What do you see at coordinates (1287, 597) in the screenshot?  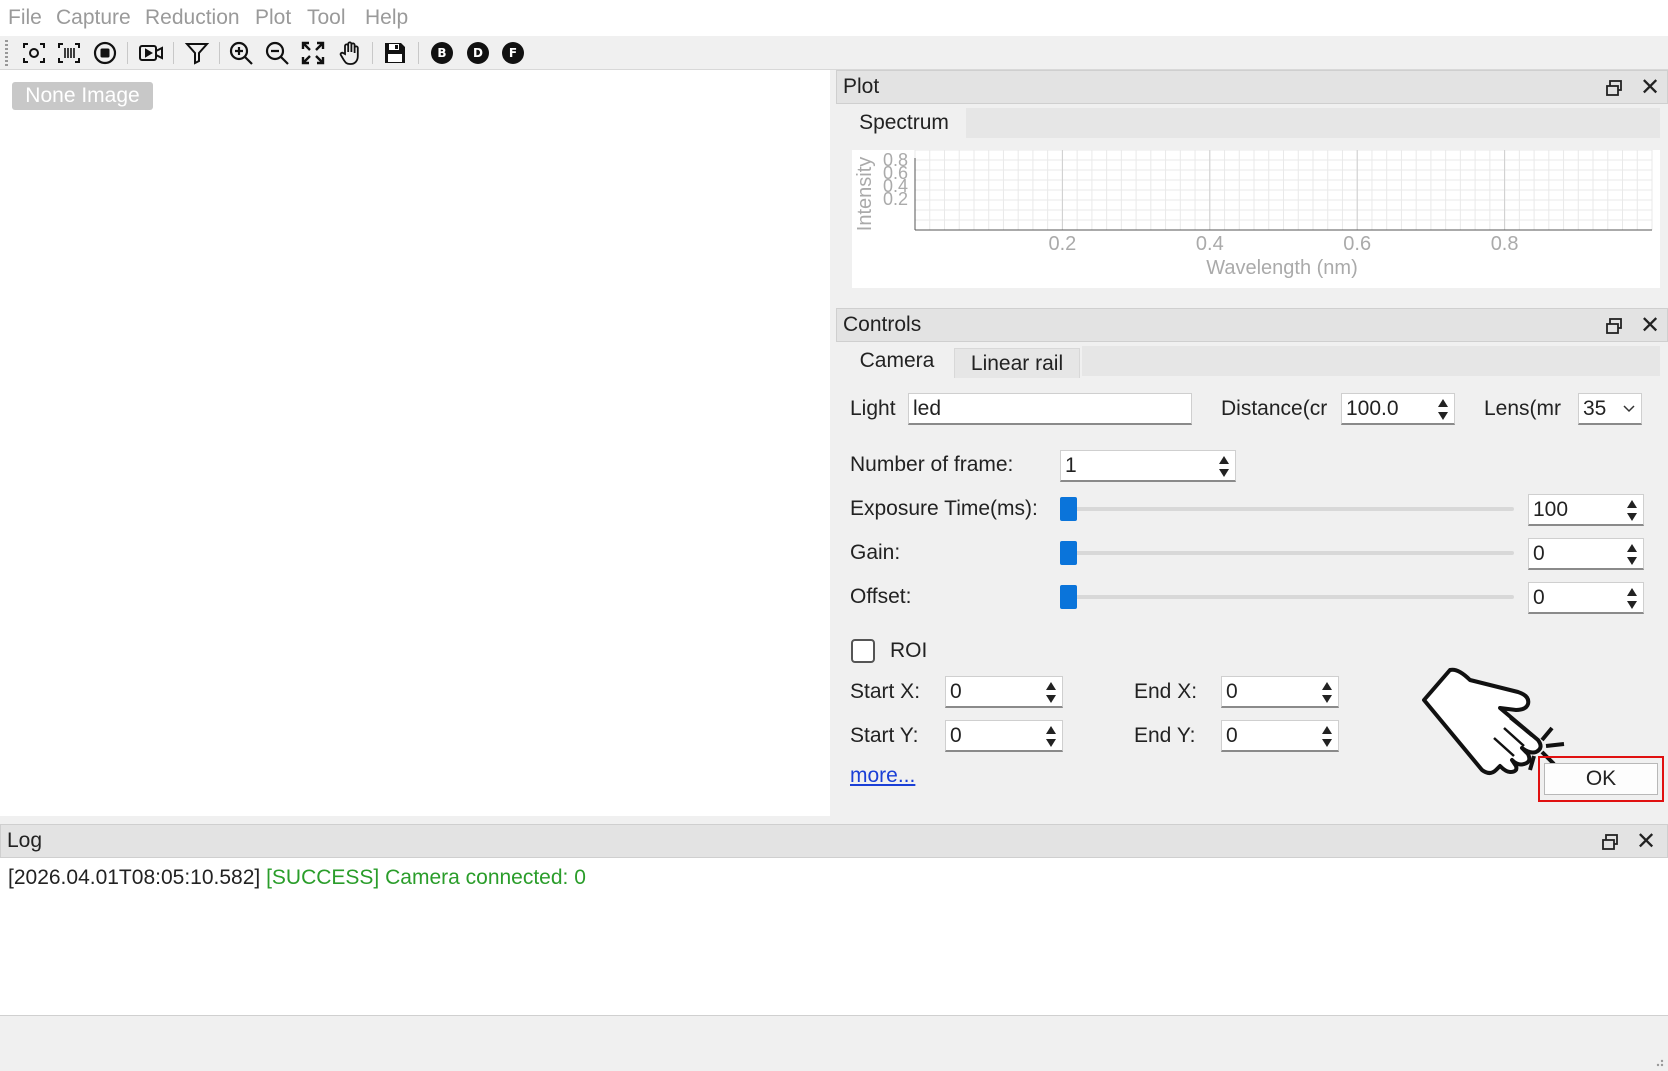 I see `offset-slider-track` at bounding box center [1287, 597].